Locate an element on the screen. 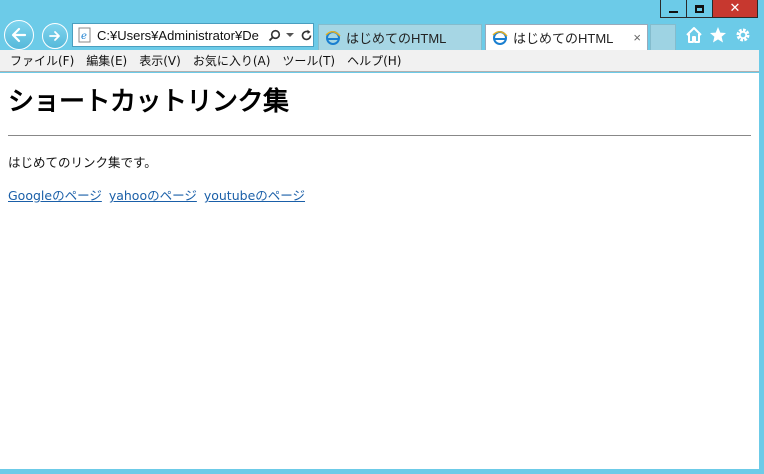 This screenshot has width=764, height=474. tab-inactive: はじめてのHTML is located at coordinates (400, 37).